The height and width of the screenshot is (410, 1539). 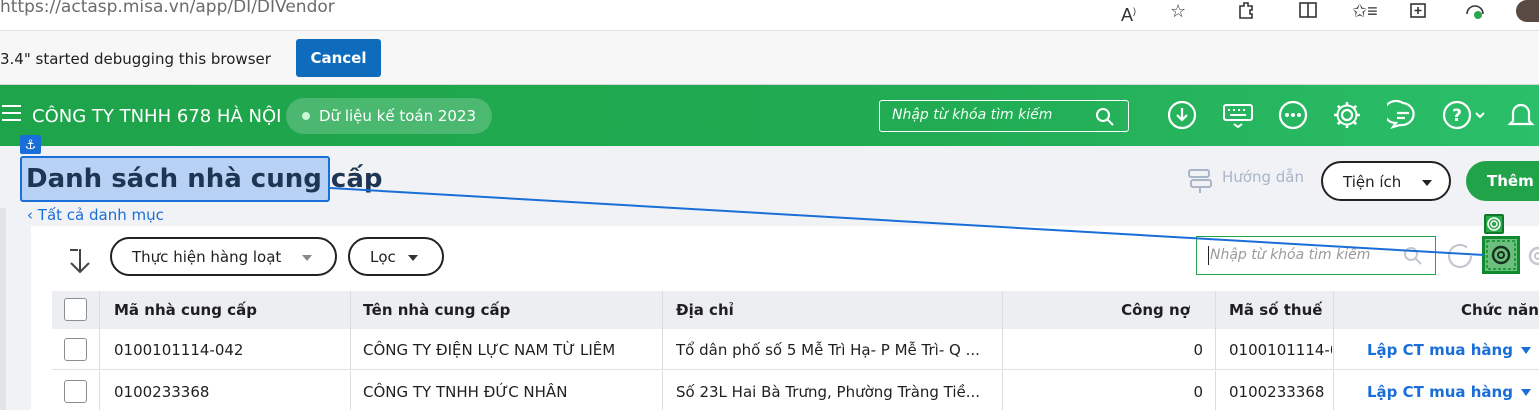 I want to click on anchor-icon: ⚓, so click(x=30, y=144).